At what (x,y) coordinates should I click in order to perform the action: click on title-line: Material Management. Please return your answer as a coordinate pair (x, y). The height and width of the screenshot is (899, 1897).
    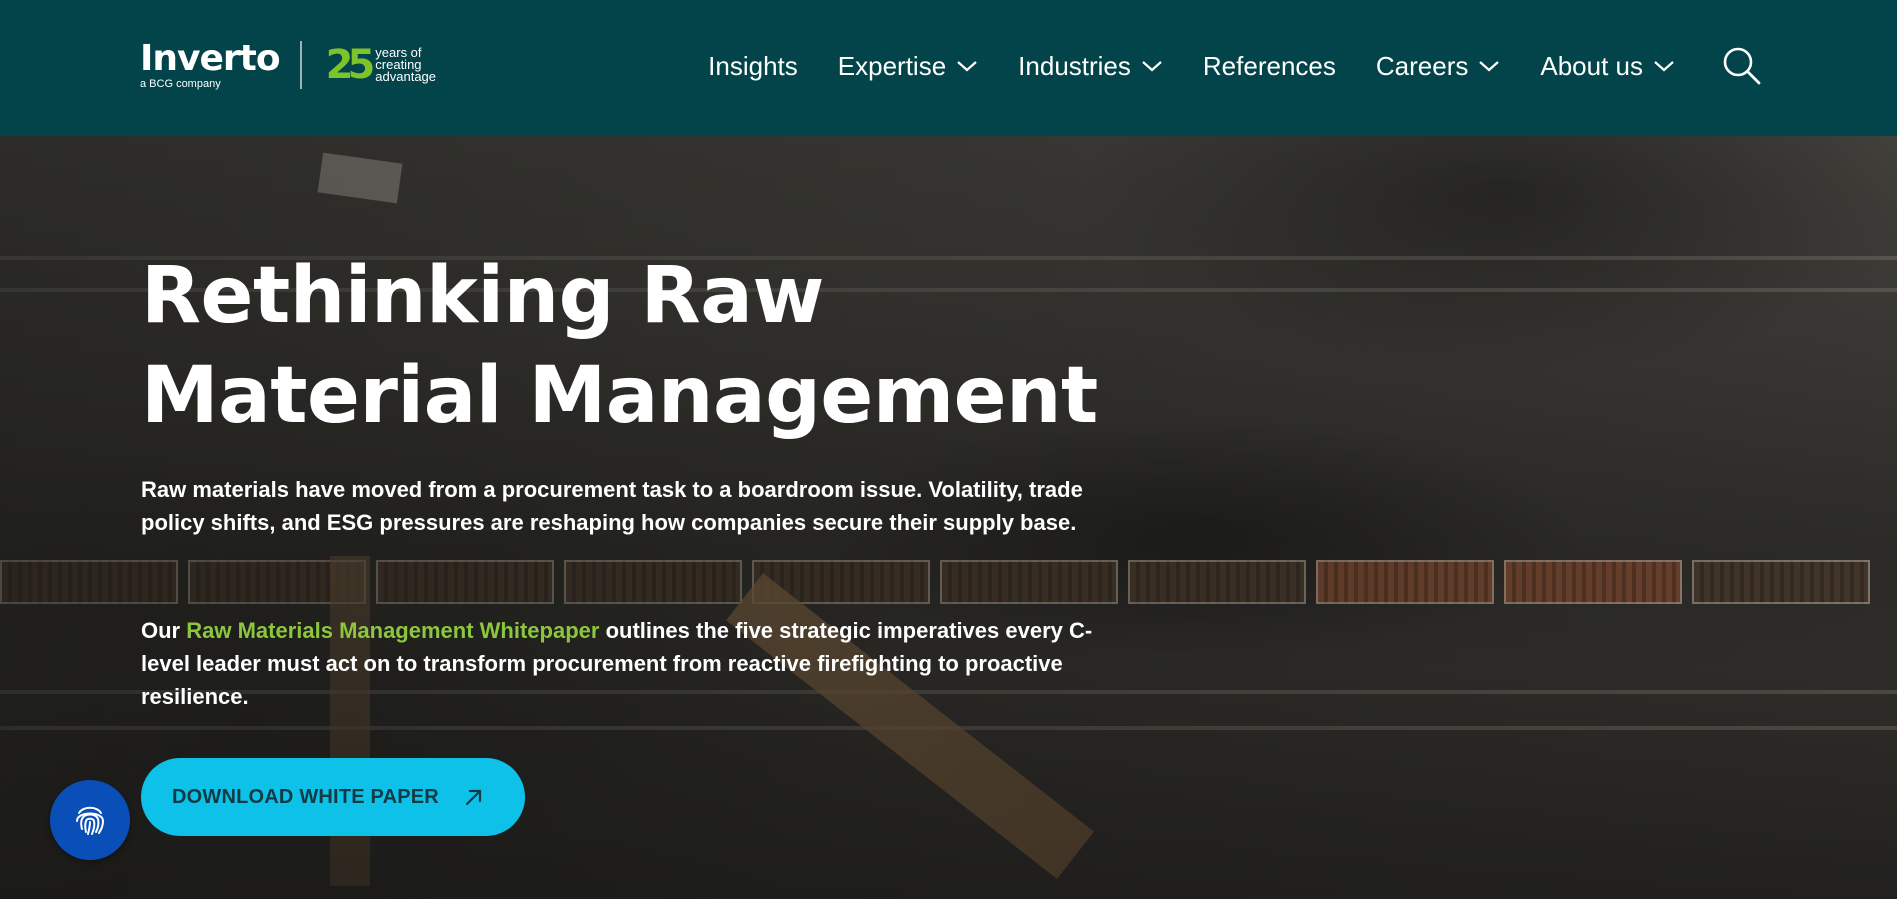
    Looking at the image, I should click on (619, 396).